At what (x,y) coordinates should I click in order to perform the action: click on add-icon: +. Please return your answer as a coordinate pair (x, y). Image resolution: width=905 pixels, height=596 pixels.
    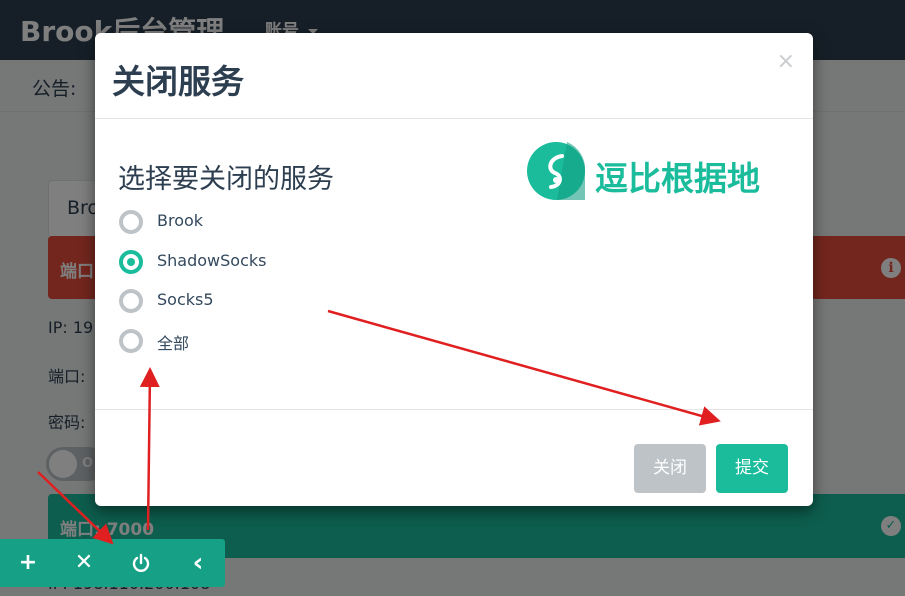
    Looking at the image, I should click on (28, 563).